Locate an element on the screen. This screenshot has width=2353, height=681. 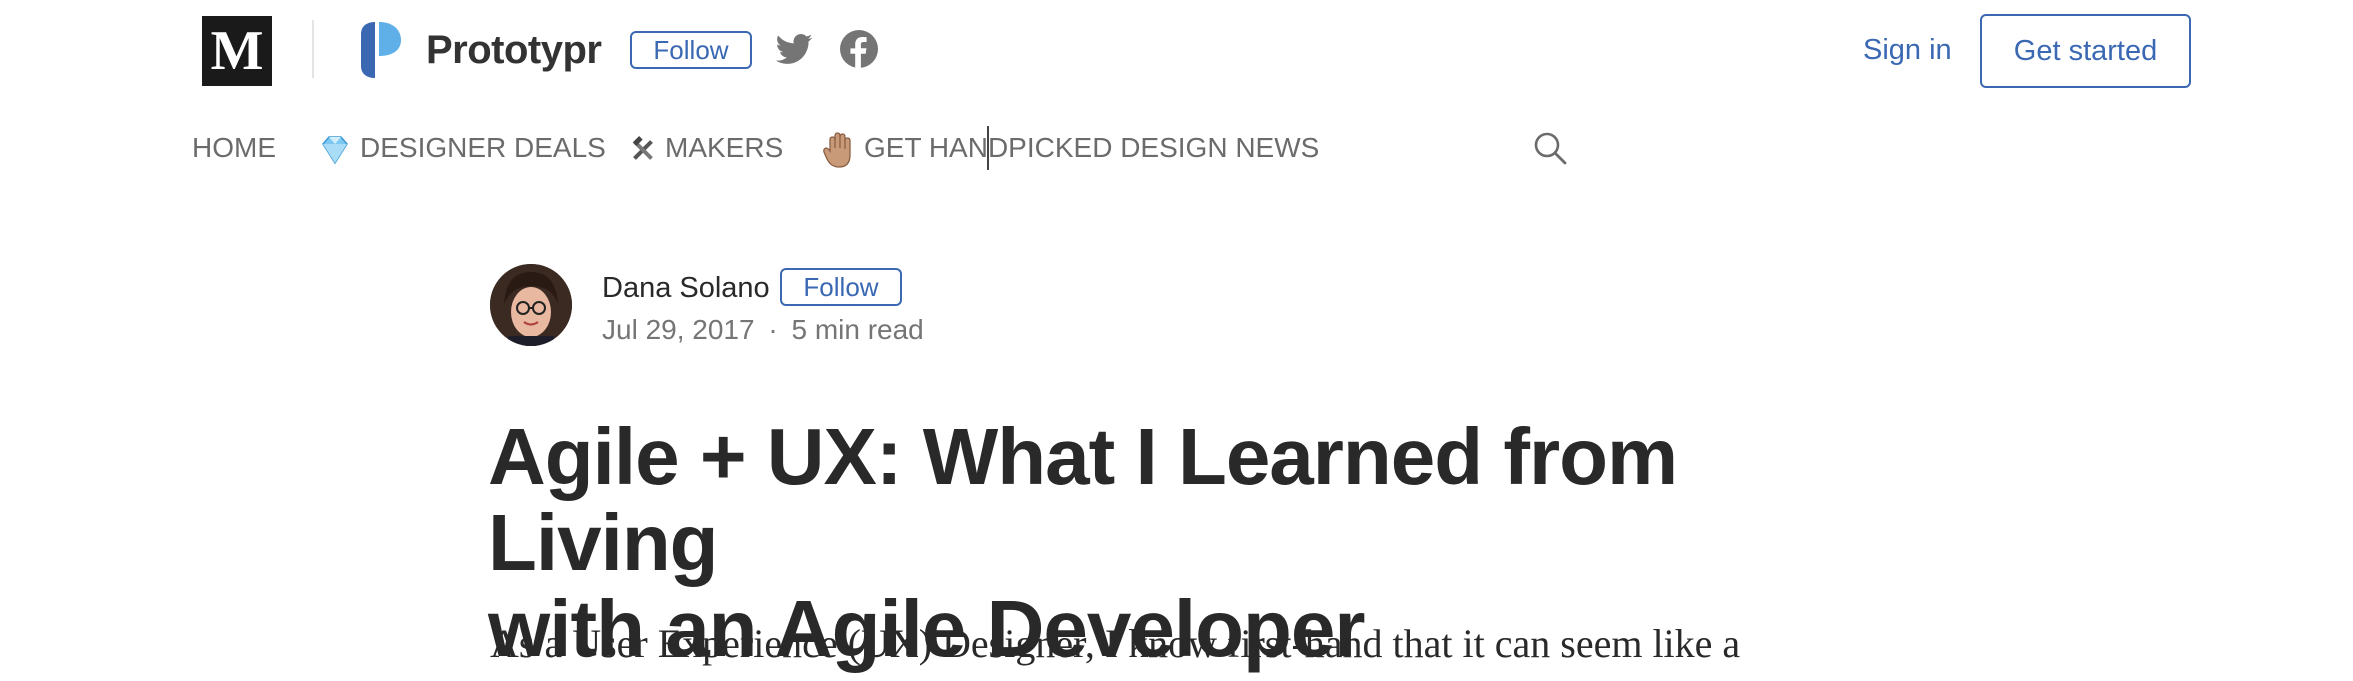
nav-item-label: GET HANDPICKED DESIGN NEWS is located at coordinates (1092, 147).